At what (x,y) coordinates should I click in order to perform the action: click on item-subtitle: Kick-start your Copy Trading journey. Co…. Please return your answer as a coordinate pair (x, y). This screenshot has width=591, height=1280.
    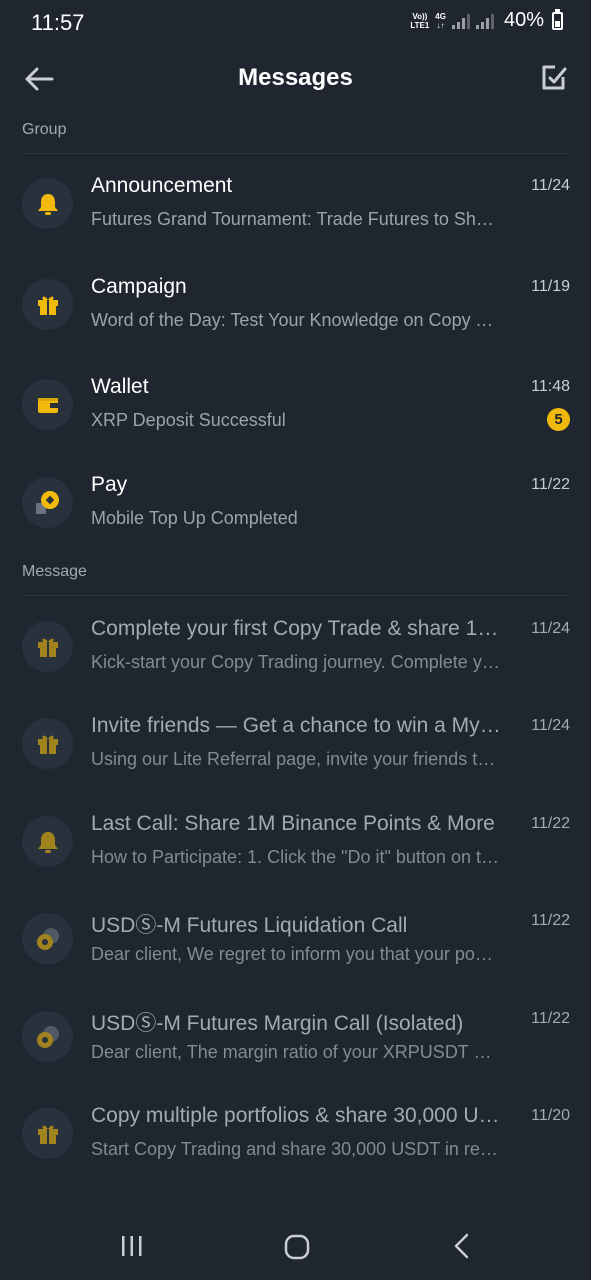
    Looking at the image, I should click on (296, 662).